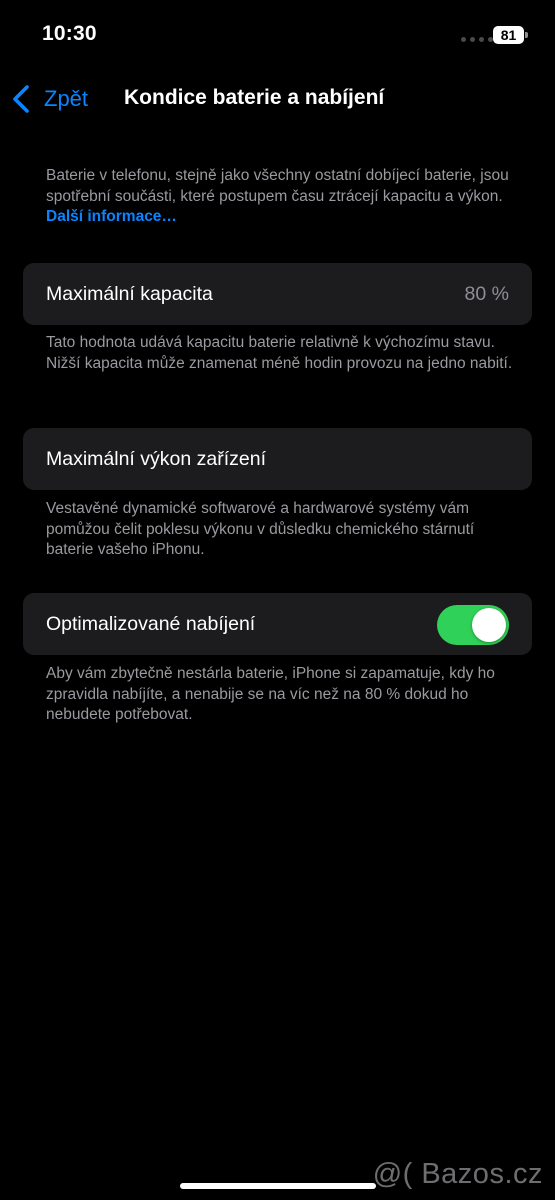  What do you see at coordinates (526, 35) in the screenshot?
I see `battery-cap` at bounding box center [526, 35].